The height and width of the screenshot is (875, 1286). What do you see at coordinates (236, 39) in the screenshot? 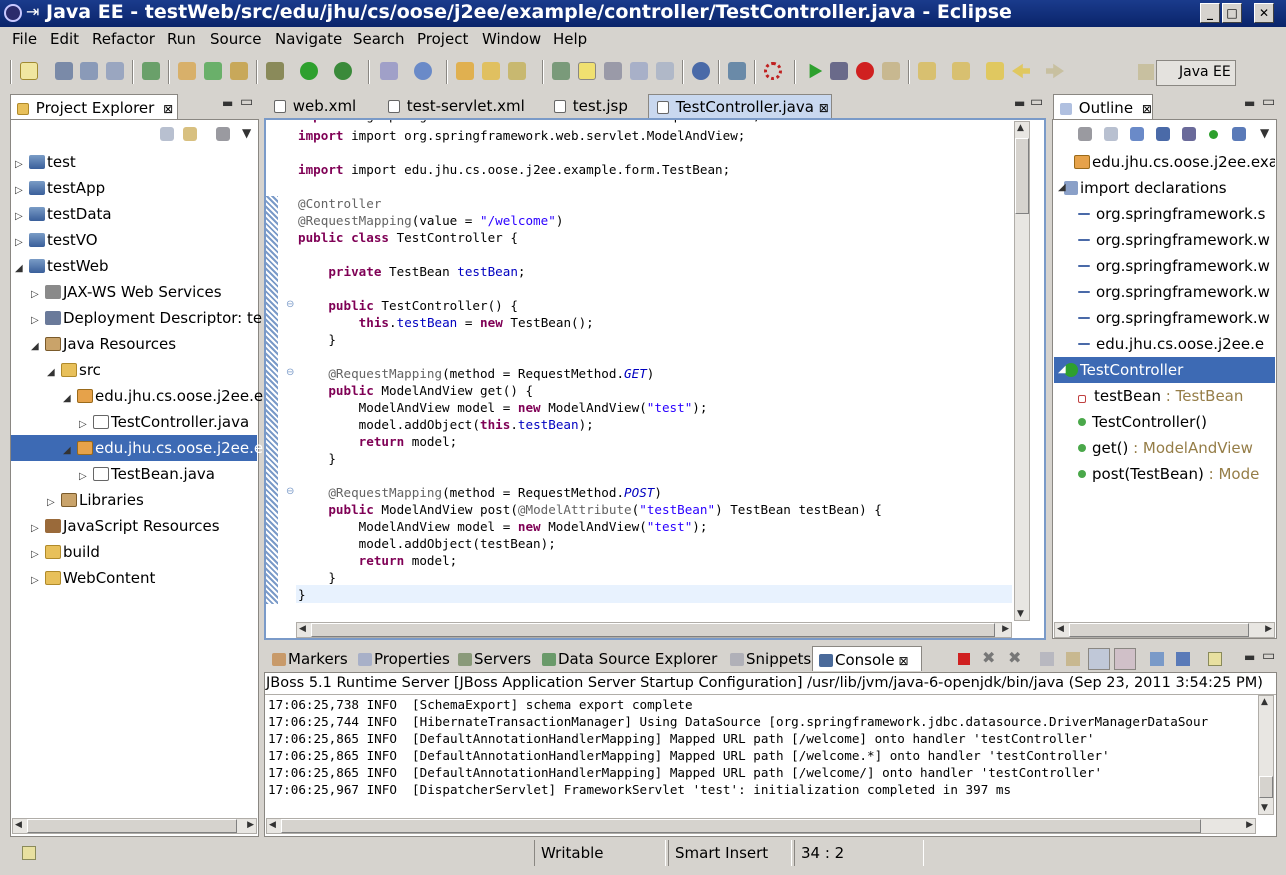
I see `menu-source: Source` at bounding box center [236, 39].